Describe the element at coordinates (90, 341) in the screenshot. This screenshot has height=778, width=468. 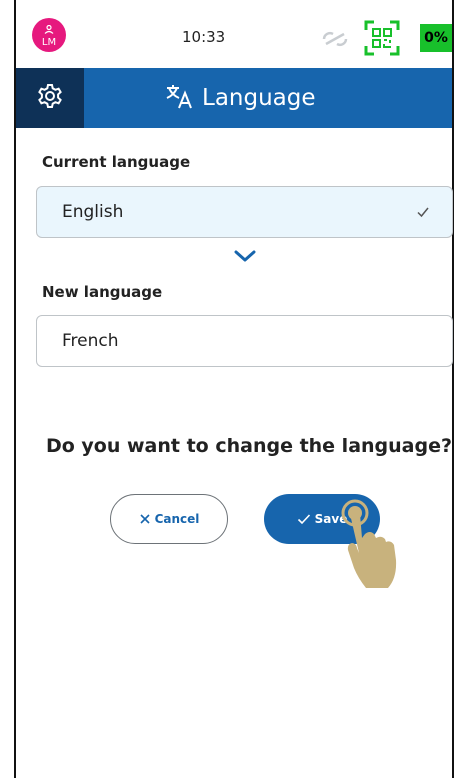
I see `new-language-value: French` at that location.